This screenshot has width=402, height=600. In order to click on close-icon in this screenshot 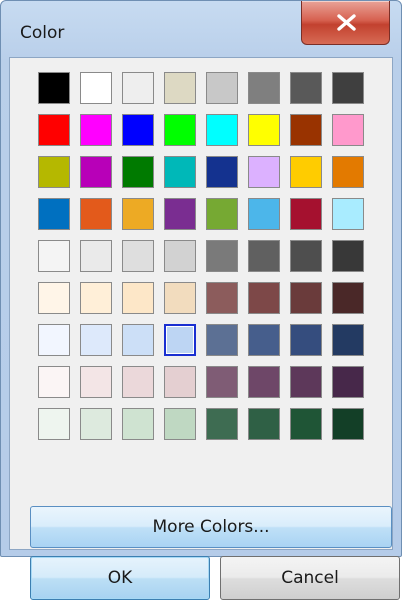, I will do `click(346, 22)`.